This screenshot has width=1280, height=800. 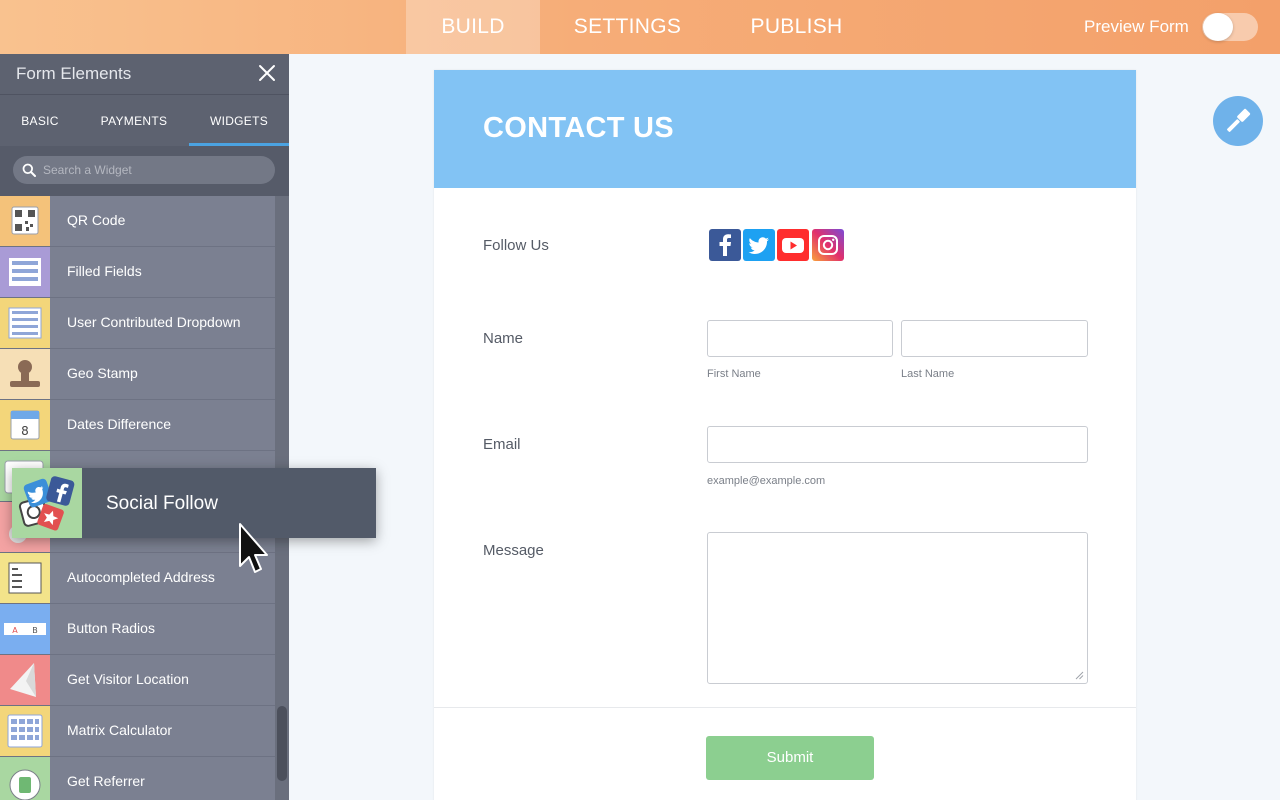 I want to click on top-navigation-bar: BUILD SETTINGS PUBLISH Preview Form, so click(x=640, y=27).